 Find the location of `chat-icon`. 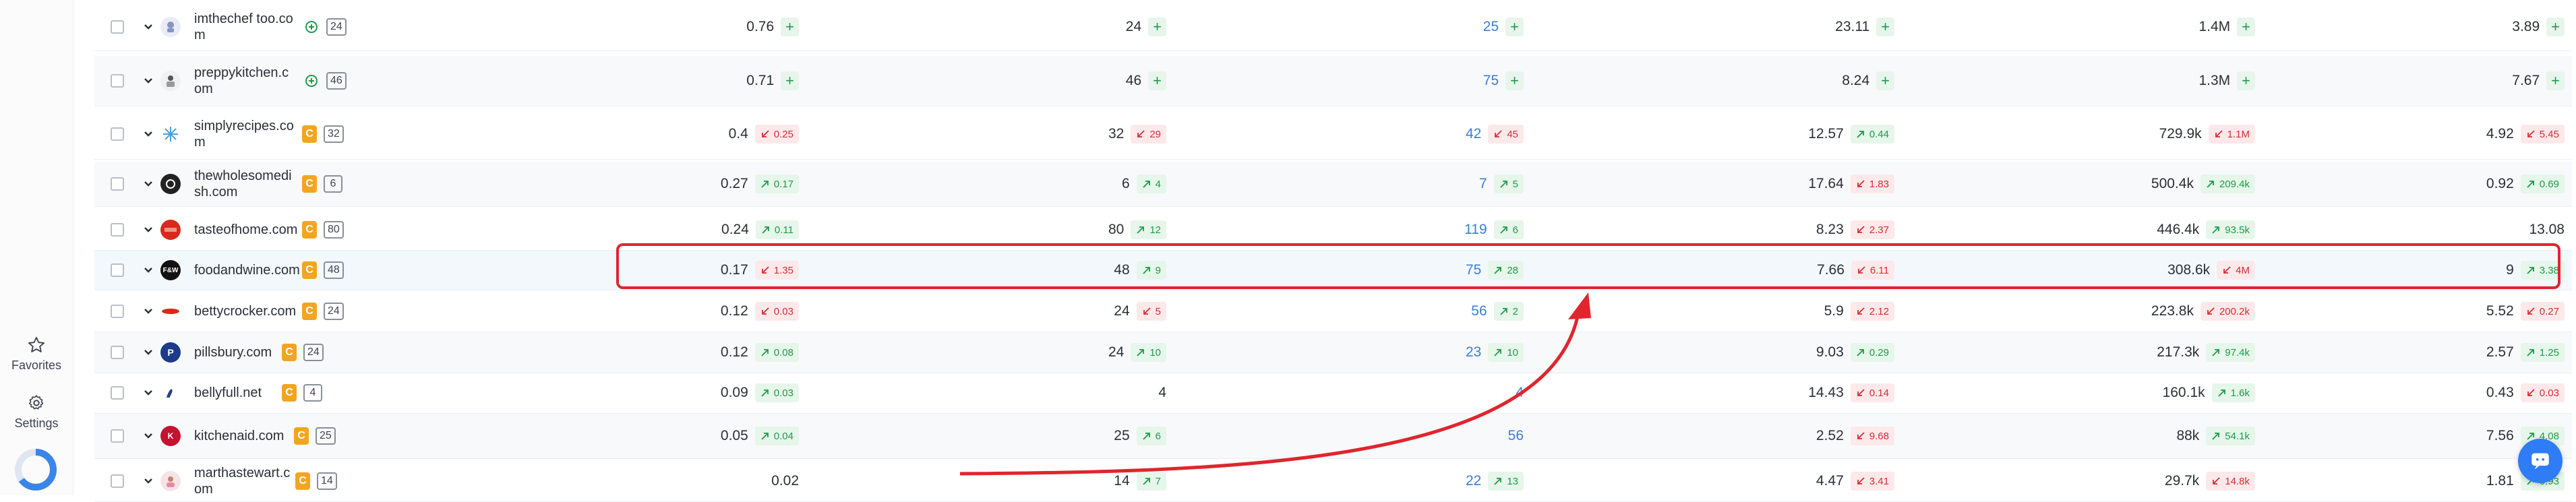

chat-icon is located at coordinates (2540, 462).